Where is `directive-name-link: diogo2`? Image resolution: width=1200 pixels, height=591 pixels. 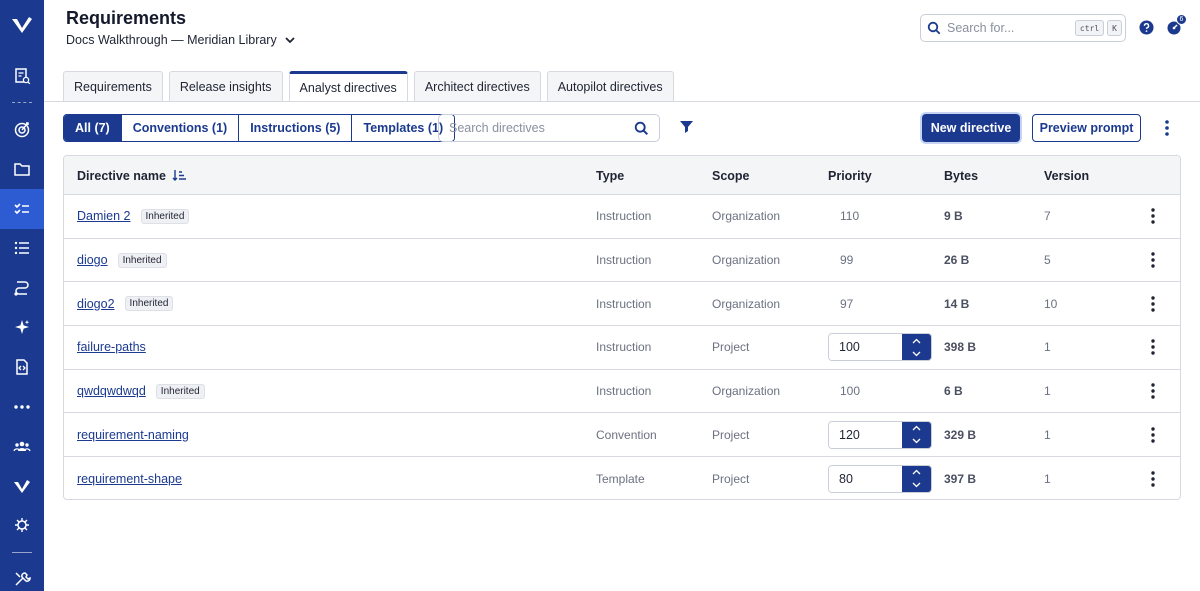
directive-name-link: diogo2 is located at coordinates (96, 304).